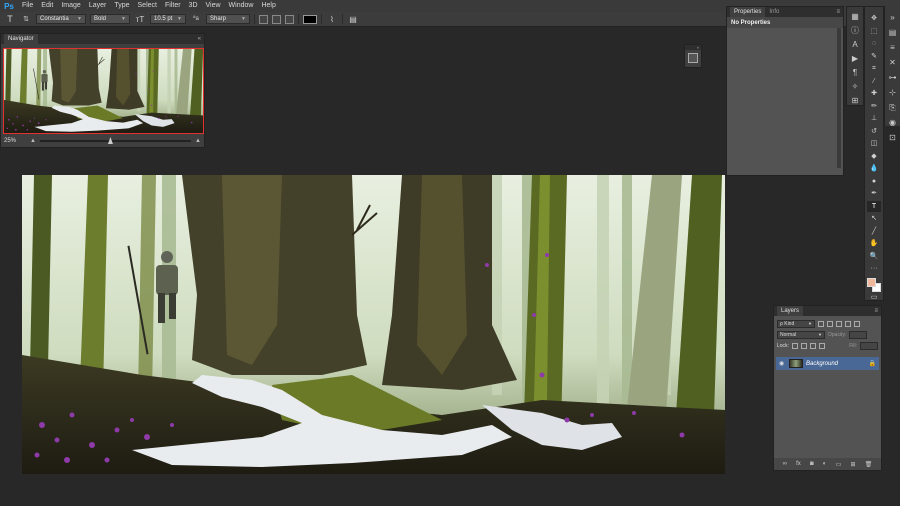 The height and width of the screenshot is (506, 900). What do you see at coordinates (874, 193) in the screenshot?
I see `pen-tool-icon: ✒` at bounding box center [874, 193].